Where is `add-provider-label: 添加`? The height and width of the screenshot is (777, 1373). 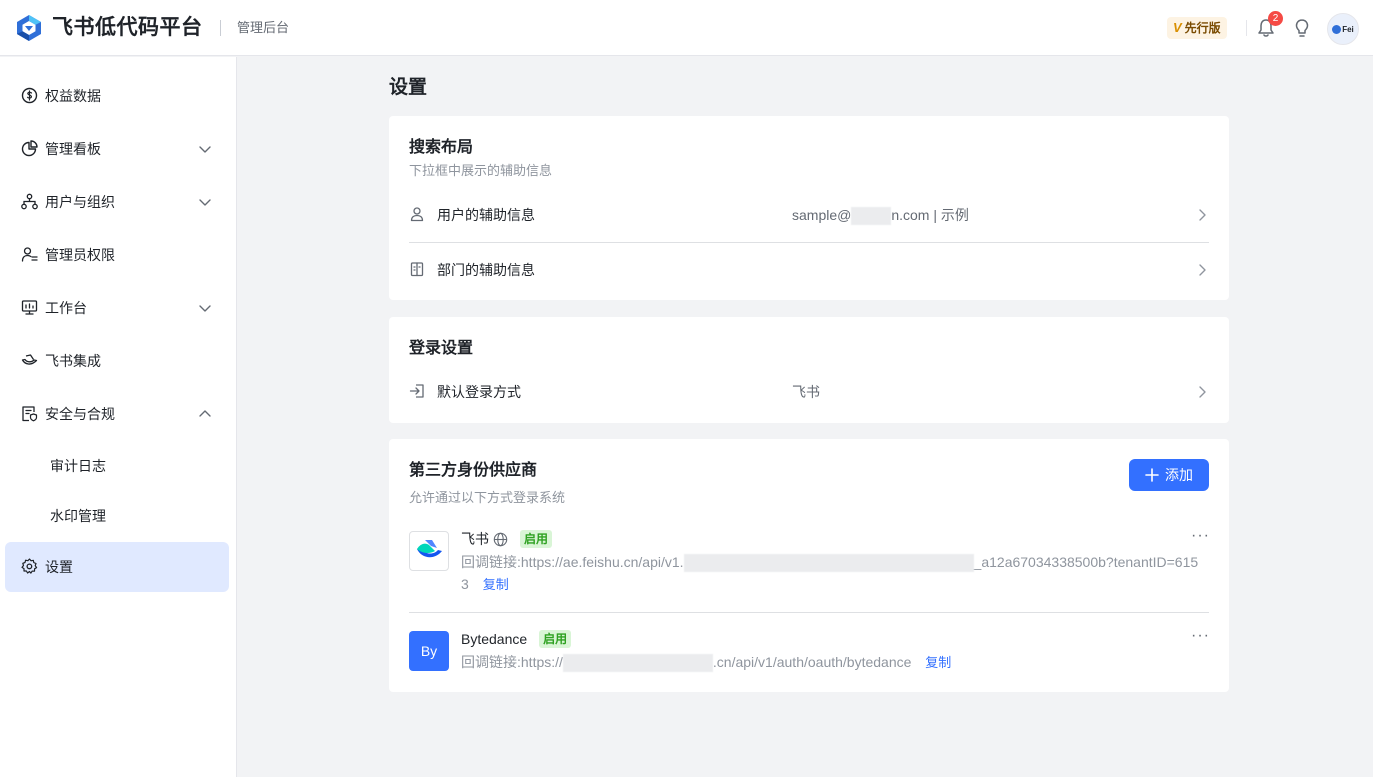 add-provider-label: 添加 is located at coordinates (1179, 475).